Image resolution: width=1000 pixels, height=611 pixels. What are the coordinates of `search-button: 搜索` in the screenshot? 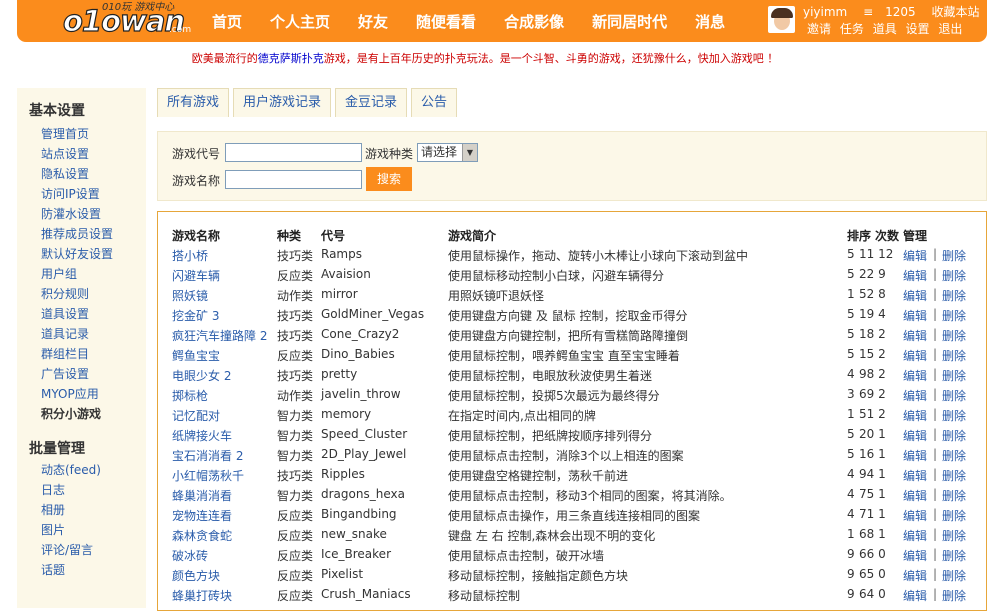 It's located at (389, 179).